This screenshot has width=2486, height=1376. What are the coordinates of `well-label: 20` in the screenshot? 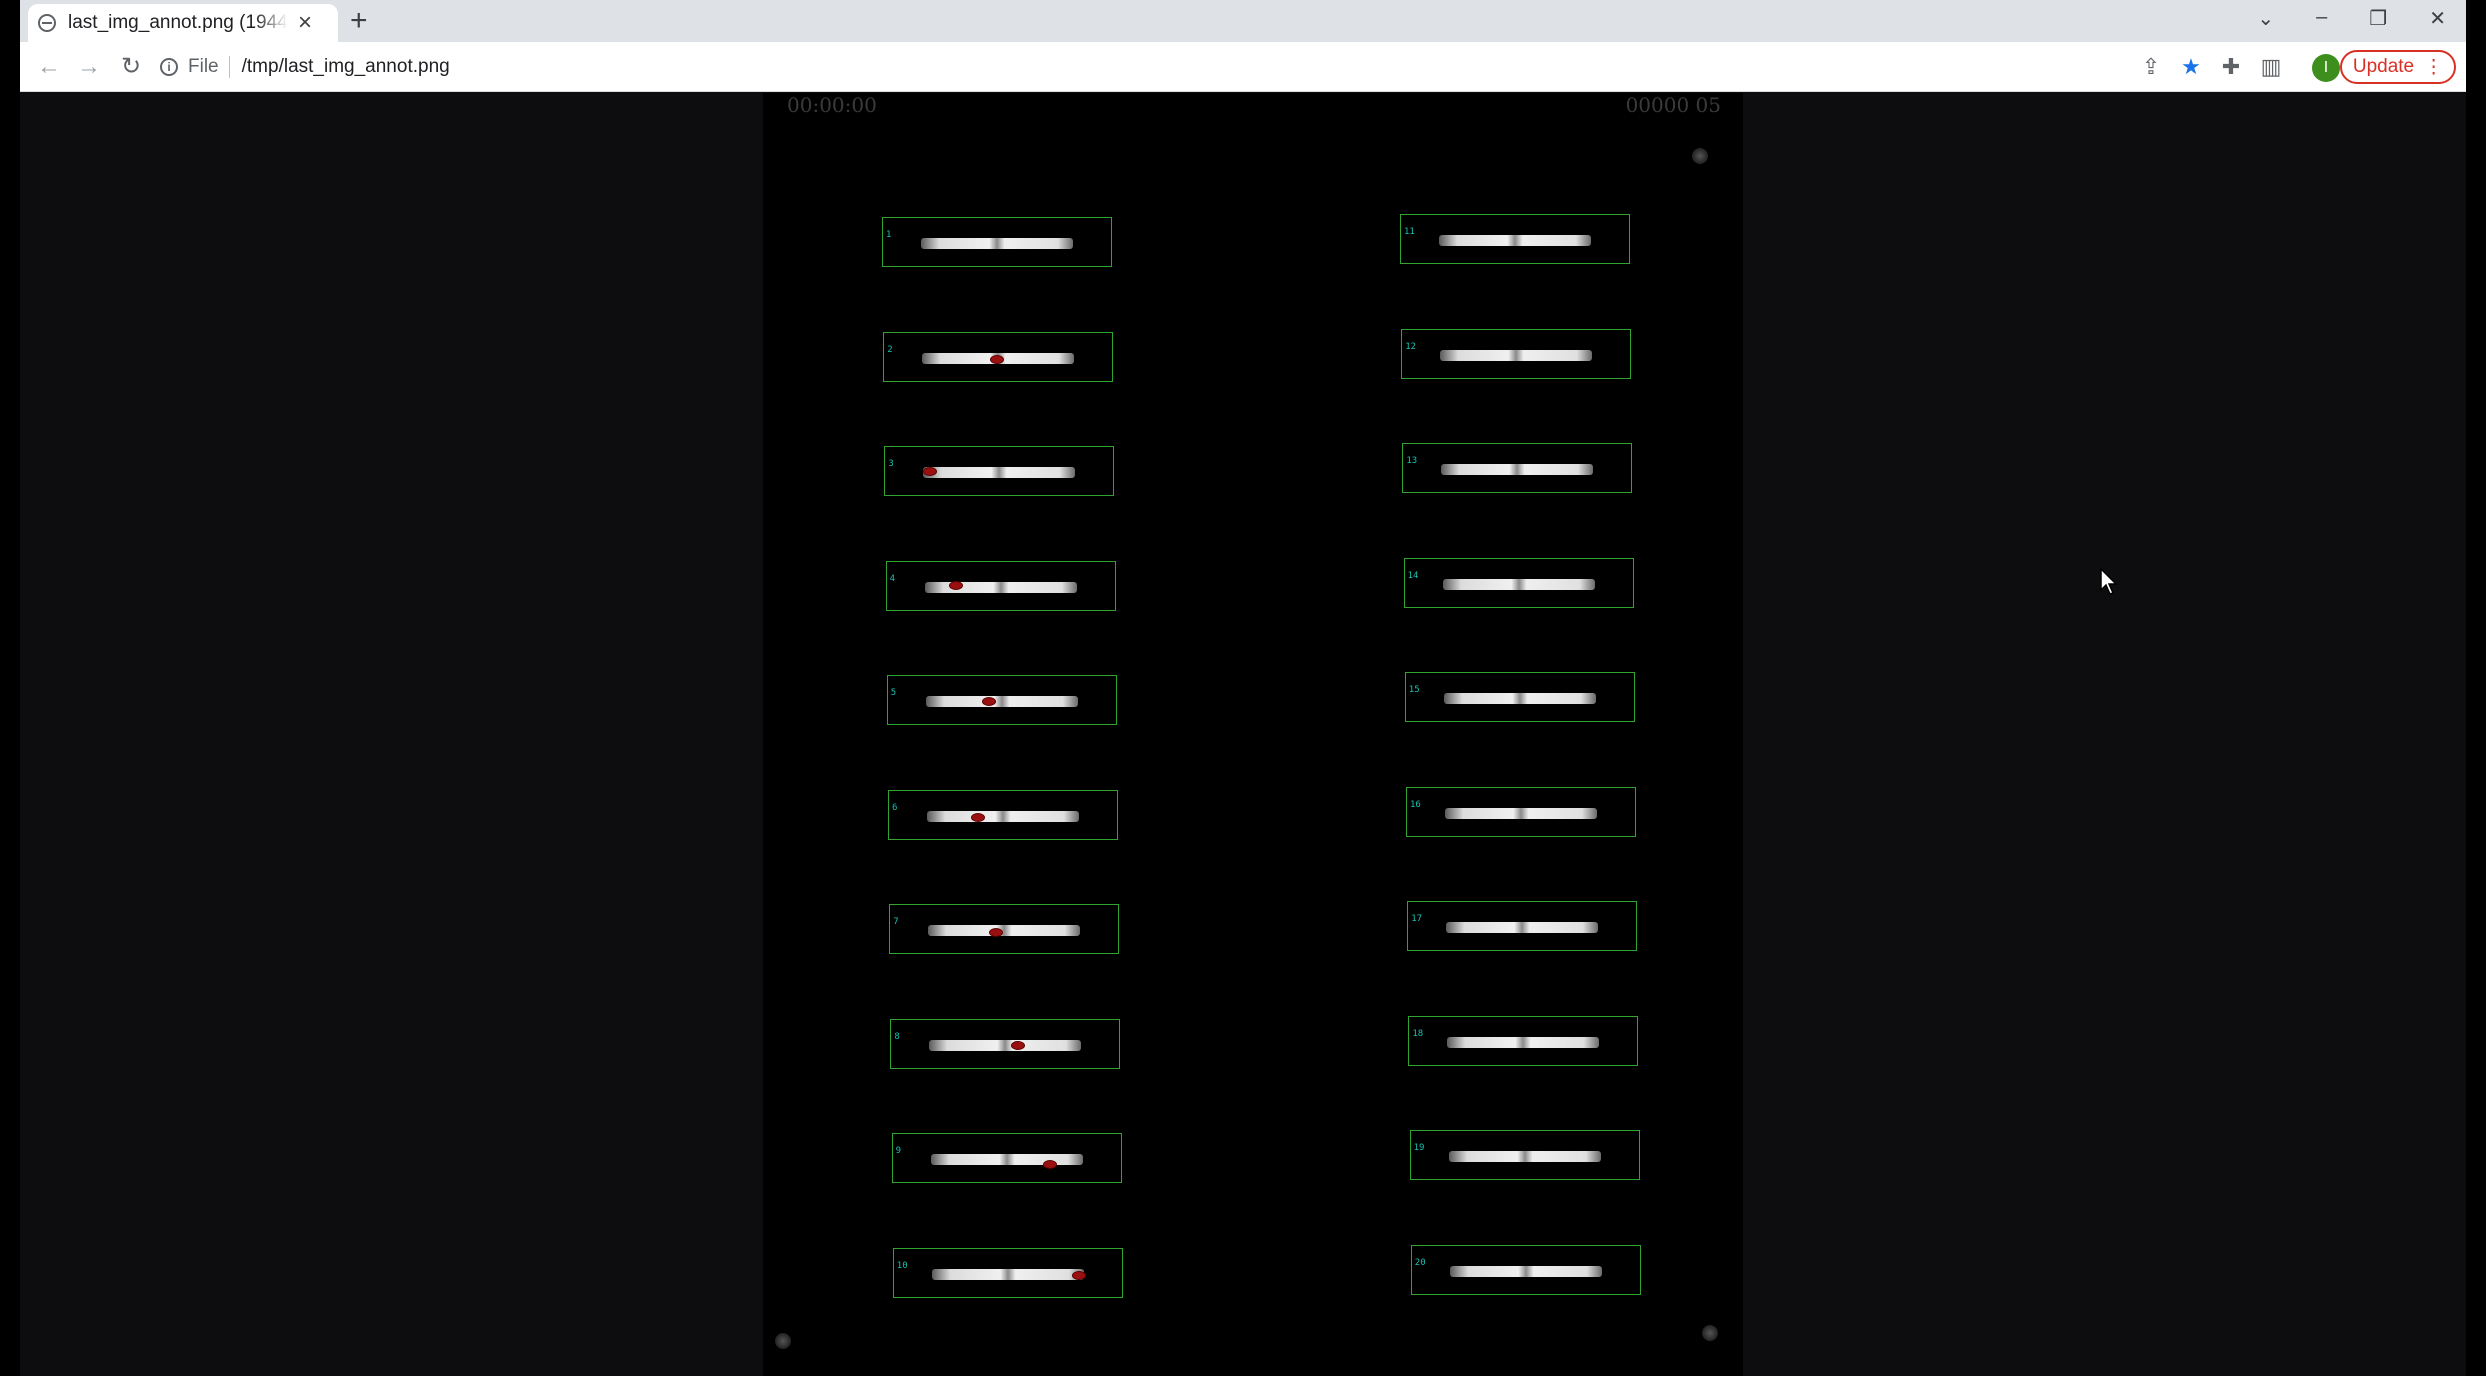 It's located at (1420, 1262).